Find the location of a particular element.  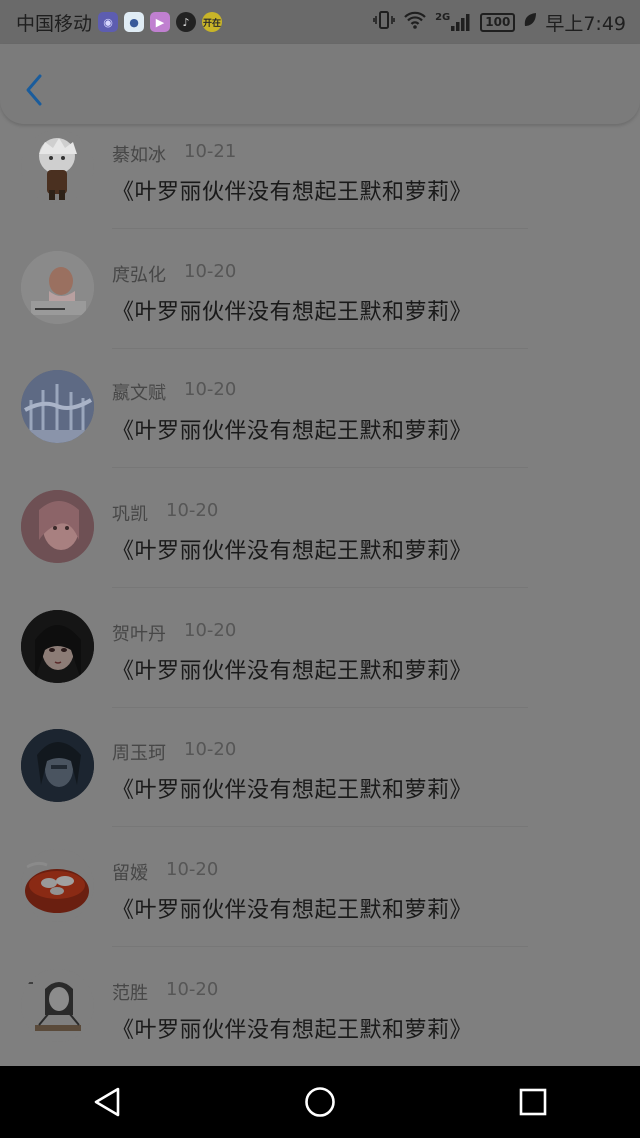

author-name: 周玉珂 is located at coordinates (139, 754).